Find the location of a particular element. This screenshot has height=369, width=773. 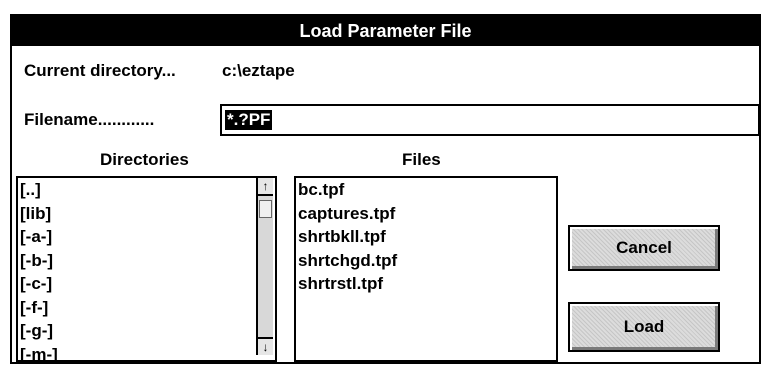

file-list-item: shrtrstl.tpf is located at coordinates (347, 284).